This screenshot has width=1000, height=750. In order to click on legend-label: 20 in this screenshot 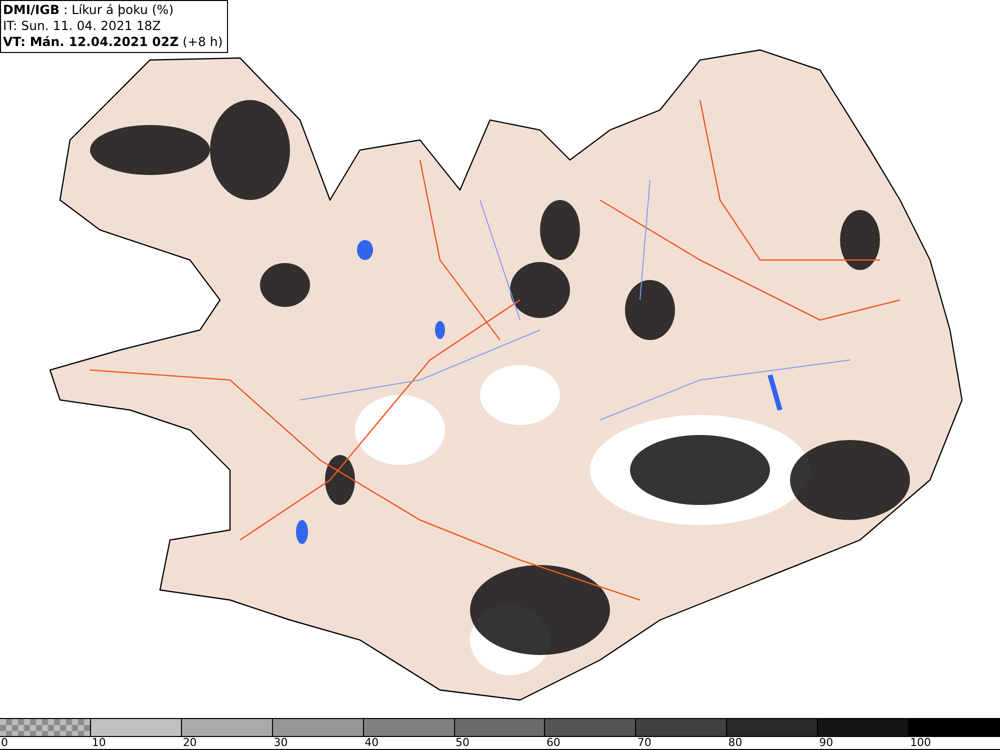, I will do `click(189, 743)`.